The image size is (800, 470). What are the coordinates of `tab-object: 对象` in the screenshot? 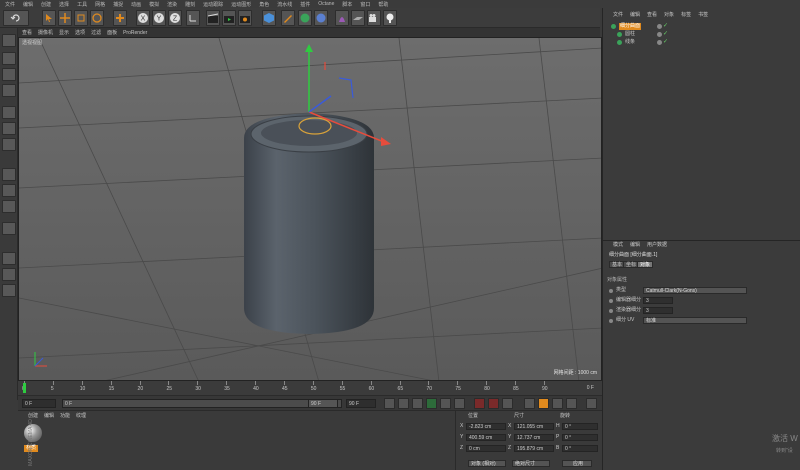 It's located at (645, 264).